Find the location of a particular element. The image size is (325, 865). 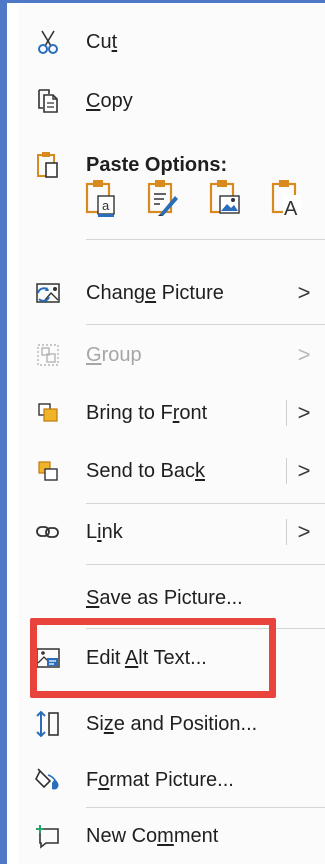

menu-item-label: New Comment is located at coordinates (152, 835).